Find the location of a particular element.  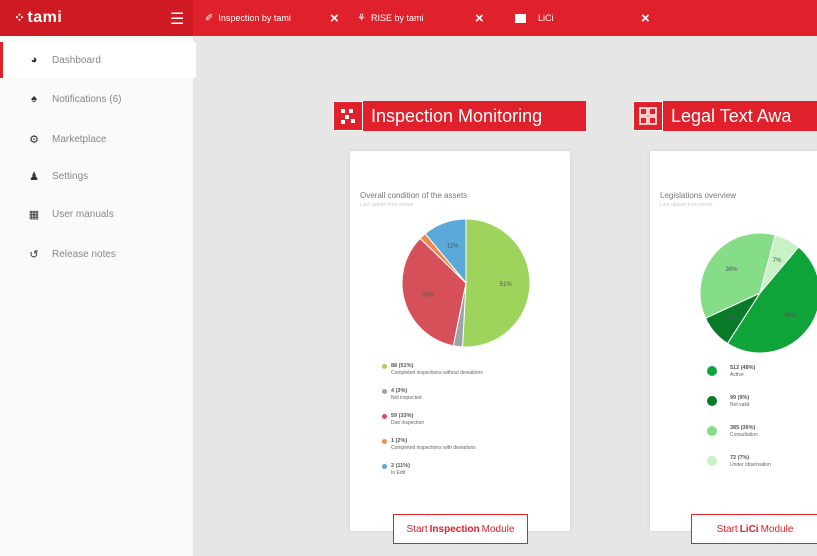

sidebar-item-settings: ♟ Settings is located at coordinates (96, 176).